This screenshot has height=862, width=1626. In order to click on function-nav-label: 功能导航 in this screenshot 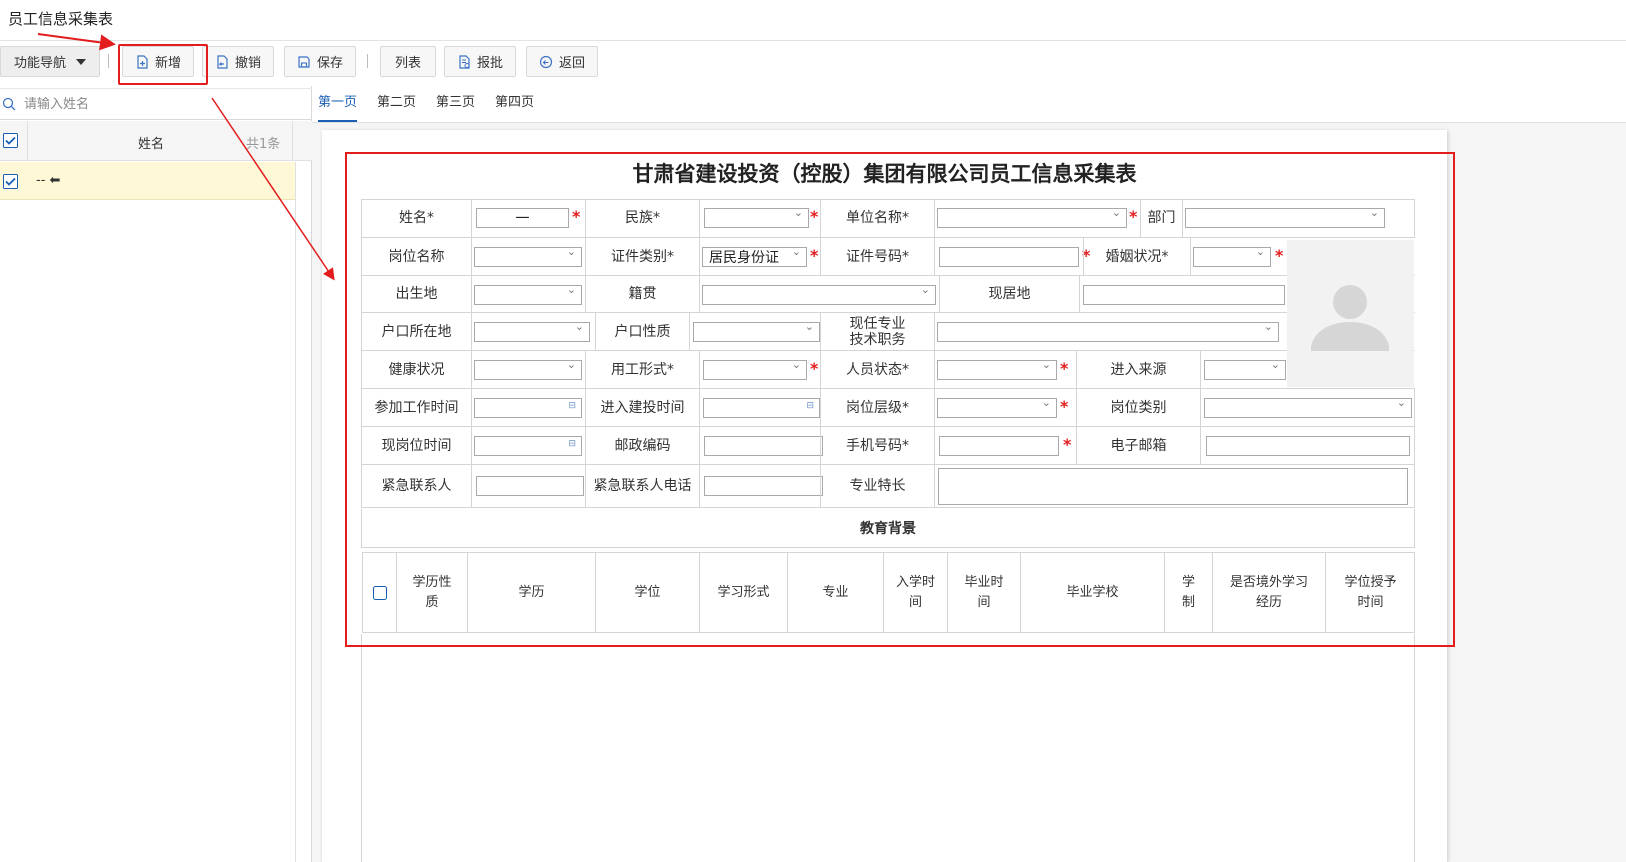, I will do `click(39, 63)`.